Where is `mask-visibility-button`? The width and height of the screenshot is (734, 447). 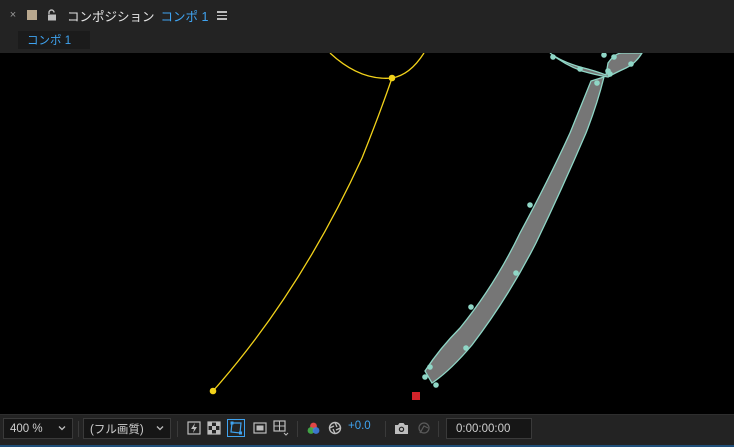 mask-visibility-button is located at coordinates (236, 428).